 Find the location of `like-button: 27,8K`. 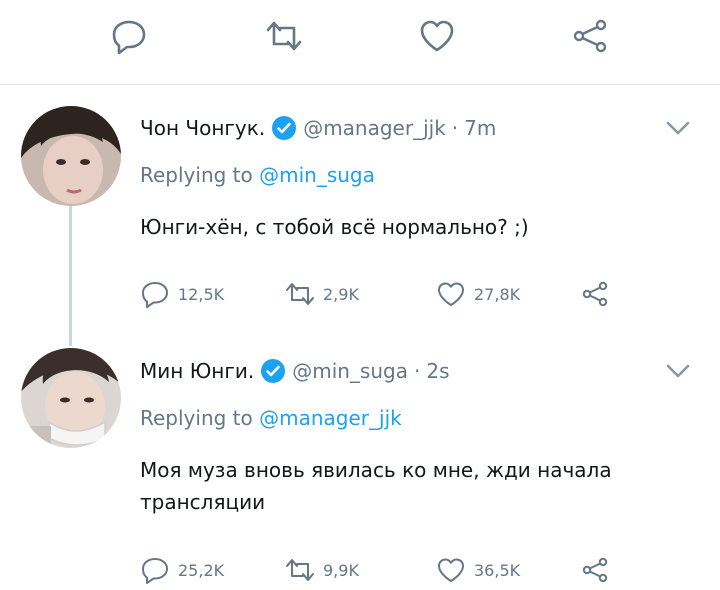

like-button: 27,8K is located at coordinates (478, 294).